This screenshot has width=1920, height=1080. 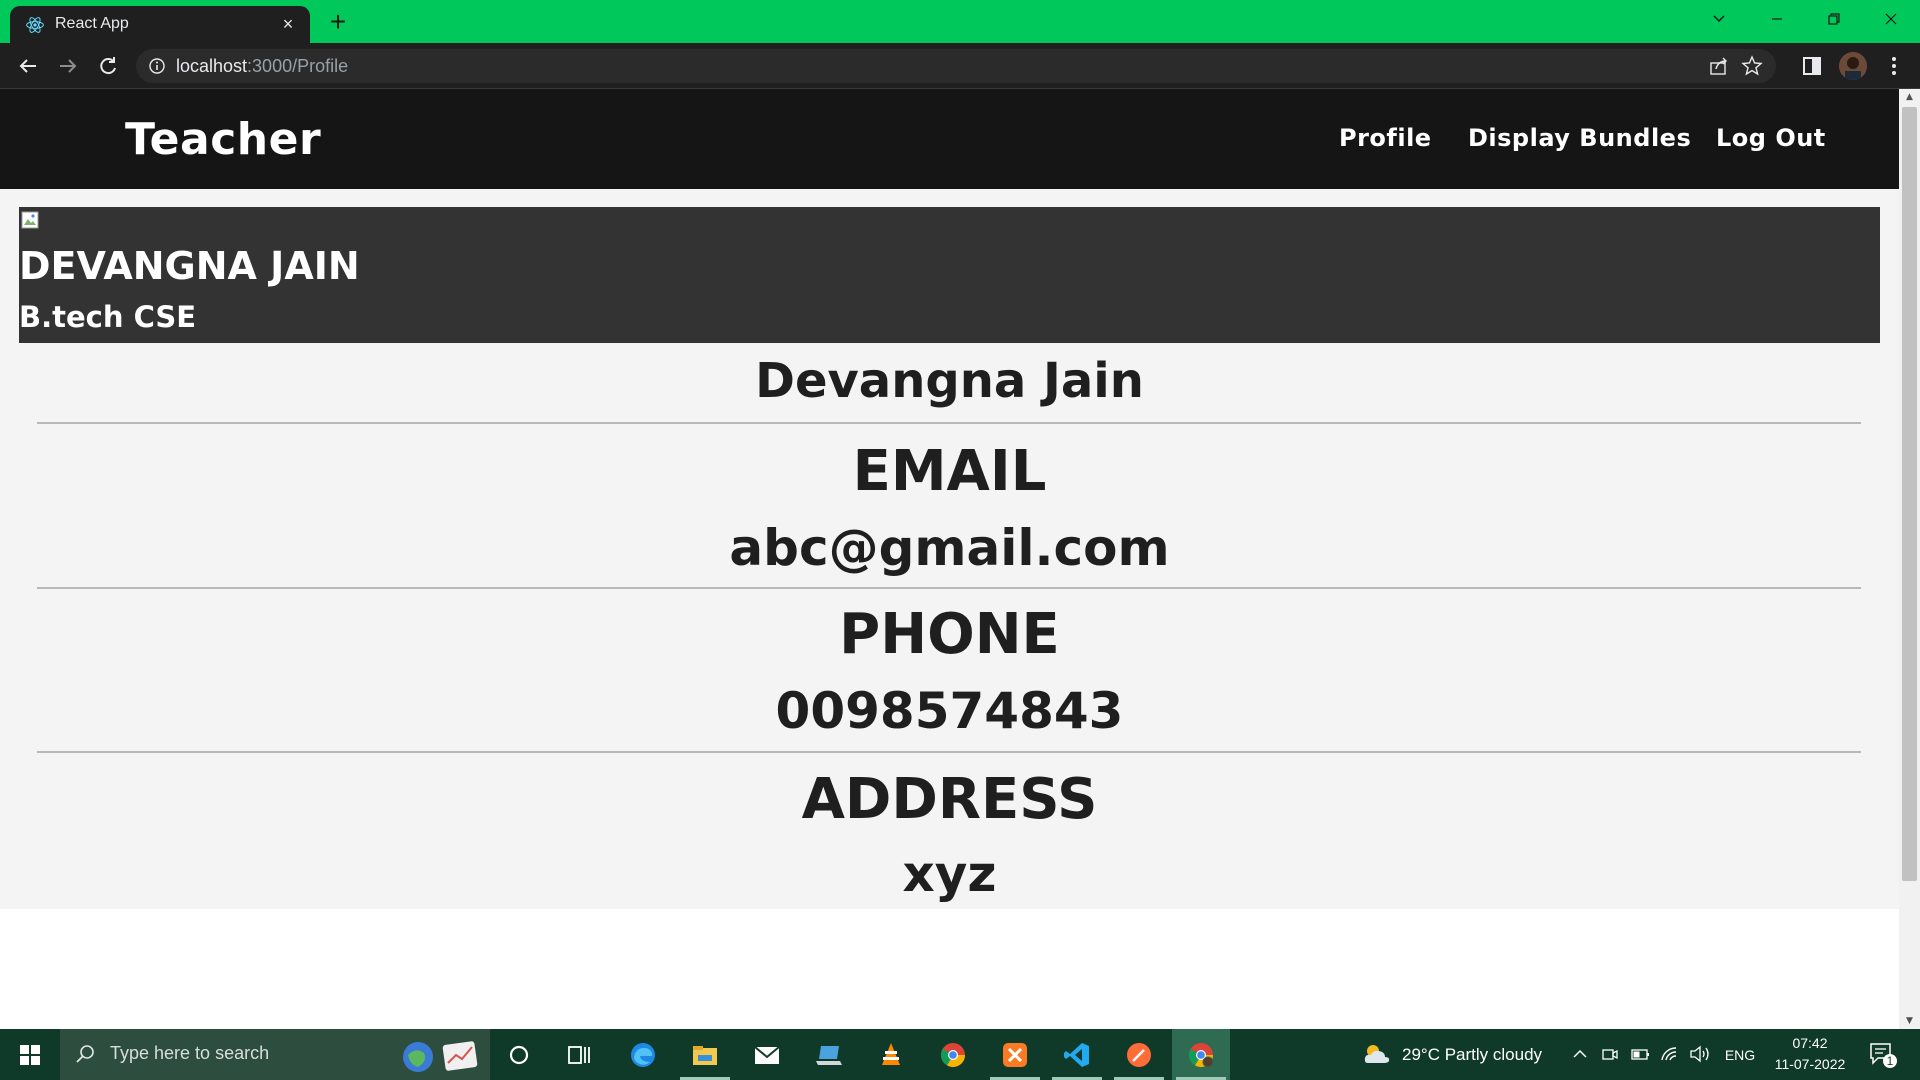 I want to click on search-icon, so click(x=85, y=1054).